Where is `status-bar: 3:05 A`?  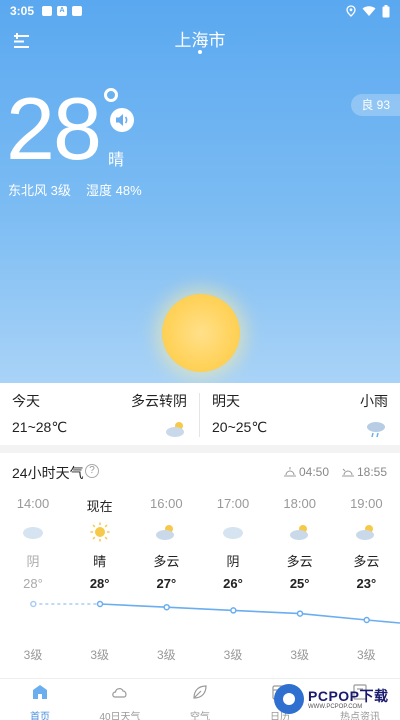 status-bar: 3:05 A is located at coordinates (200, 11).